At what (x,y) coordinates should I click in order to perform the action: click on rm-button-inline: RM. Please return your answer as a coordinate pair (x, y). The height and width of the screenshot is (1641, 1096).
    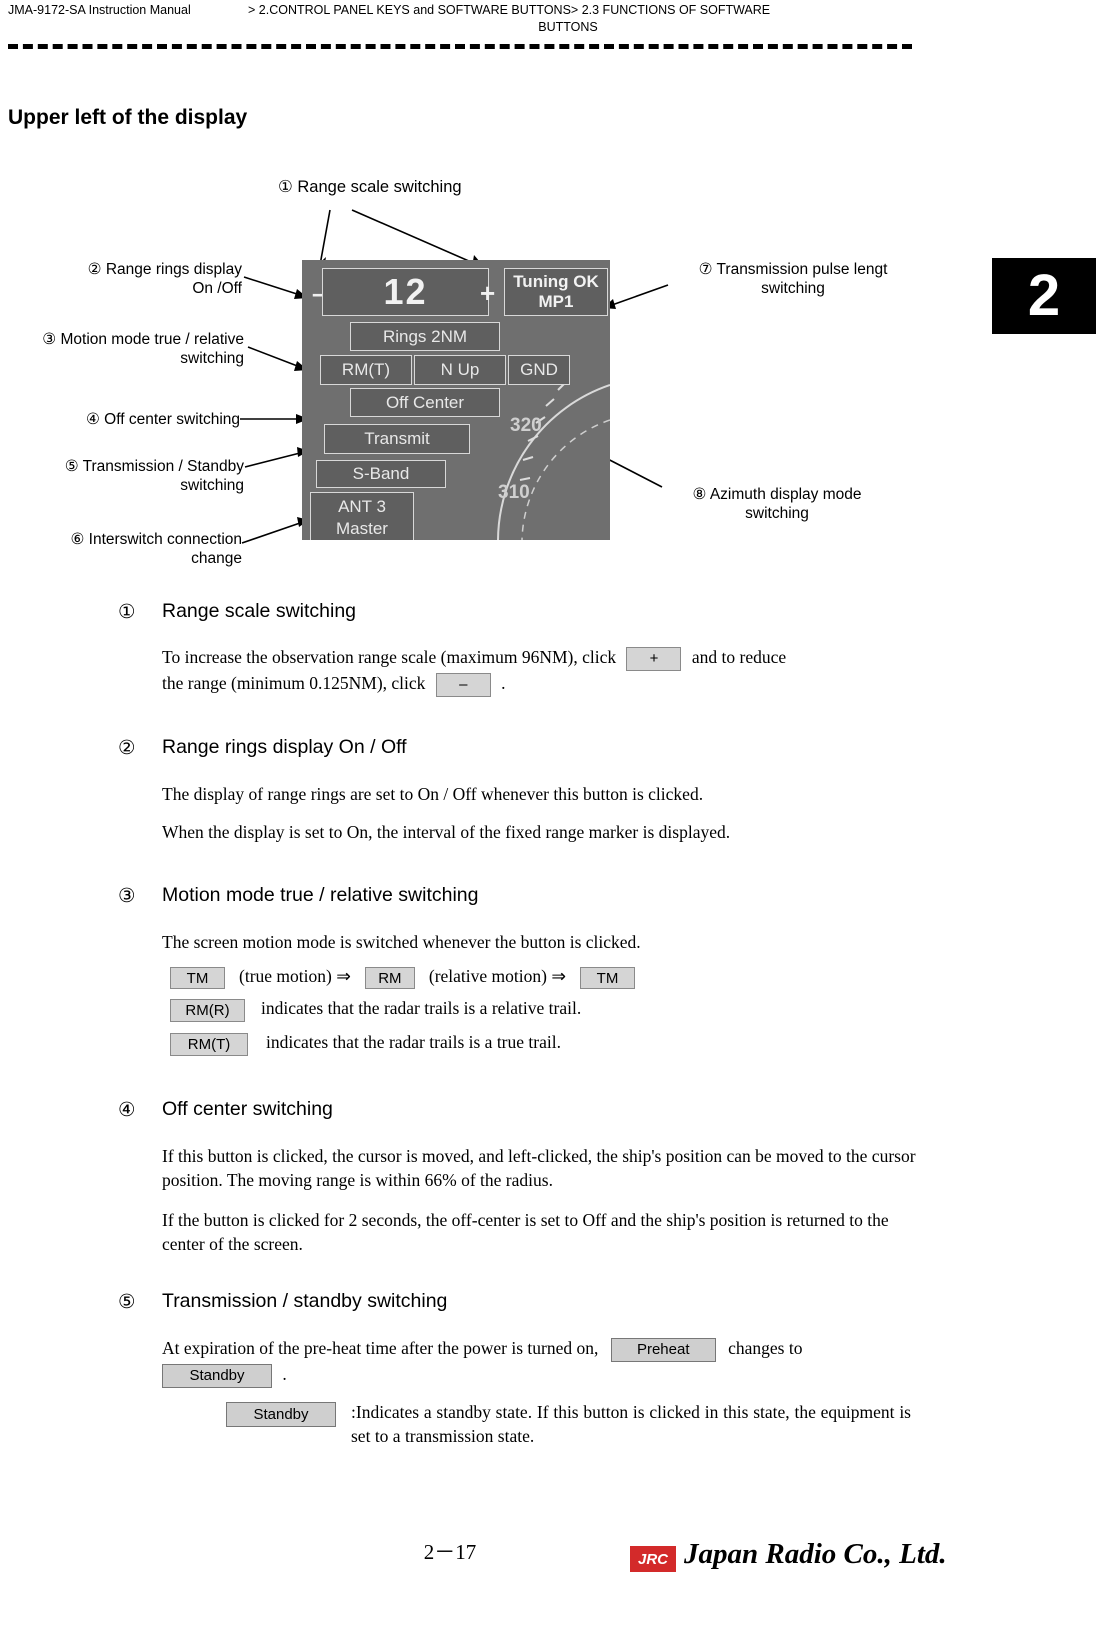
    Looking at the image, I should click on (389, 978).